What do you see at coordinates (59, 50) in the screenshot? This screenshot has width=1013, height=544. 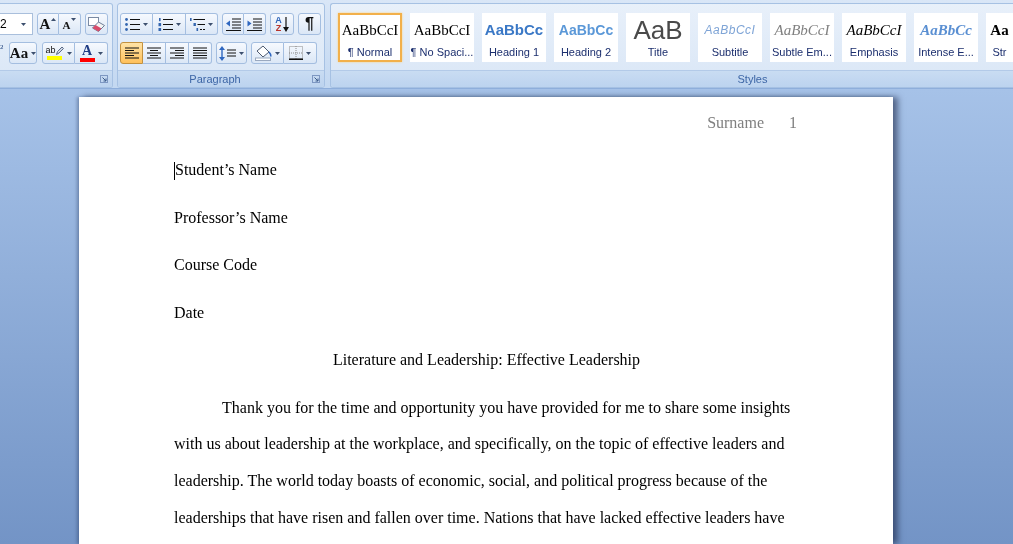 I see `pen-icon` at bounding box center [59, 50].